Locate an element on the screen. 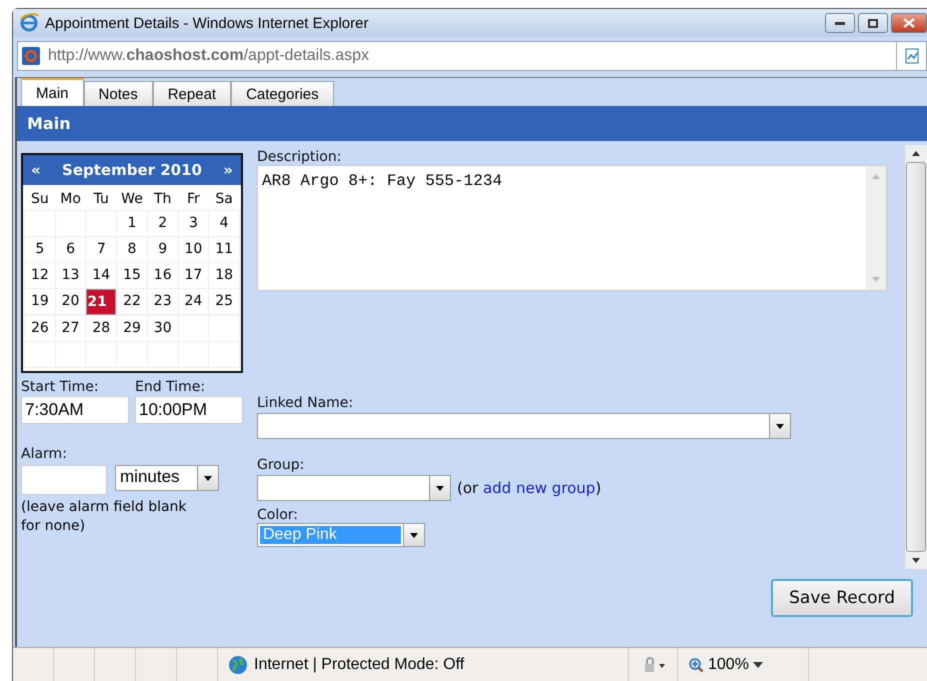 The width and height of the screenshot is (927, 681). weekday-label: Mo is located at coordinates (70, 199).